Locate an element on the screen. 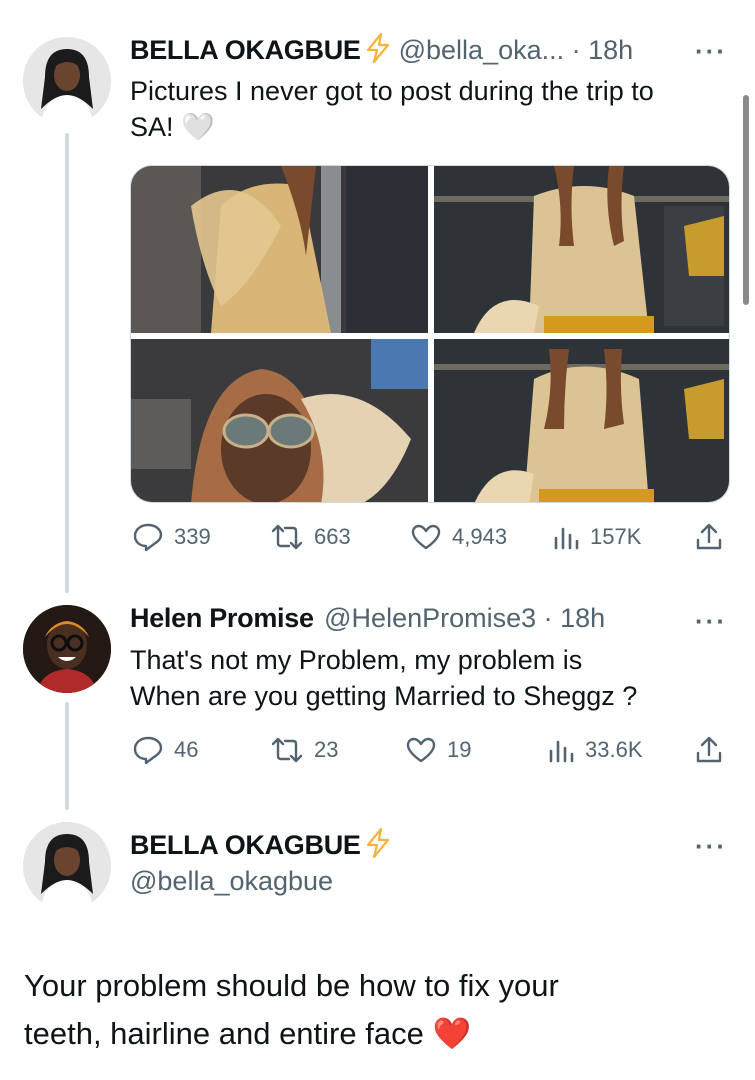 Image resolution: width=755 pixels, height=1080 pixels. tweet-text-line: teeth, hairline and entire face is located at coordinates (224, 1033).